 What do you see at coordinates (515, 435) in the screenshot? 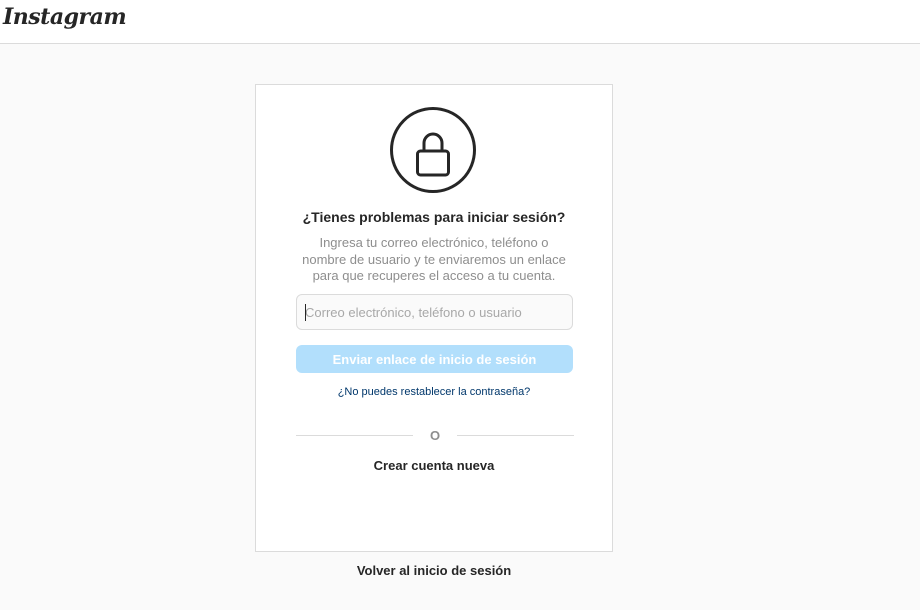
I see `divider-line-right` at bounding box center [515, 435].